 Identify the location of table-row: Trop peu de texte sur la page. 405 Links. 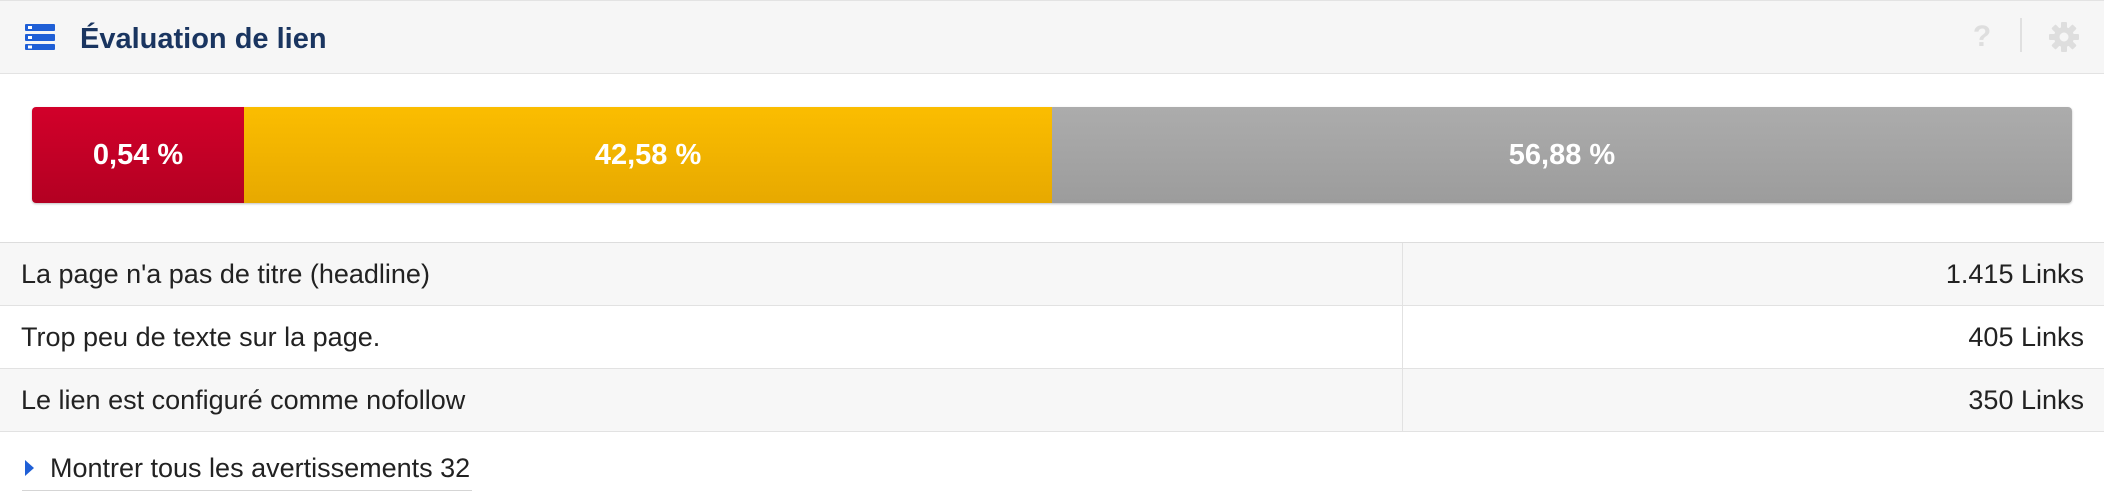
(1052, 337).